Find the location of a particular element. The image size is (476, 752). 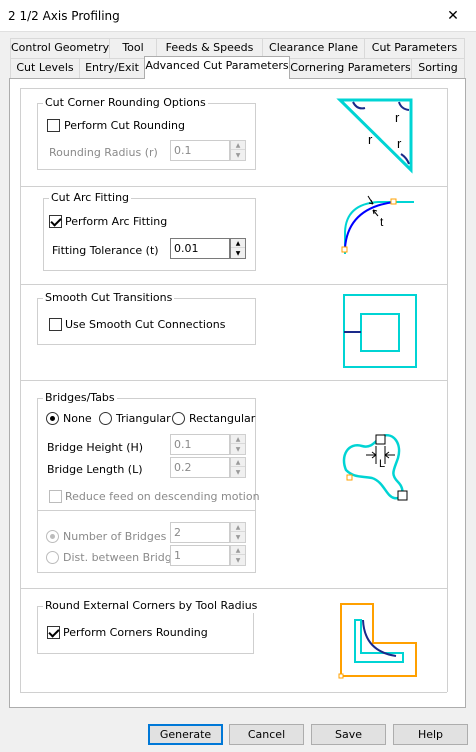

dist-between-bridges-input: 1 is located at coordinates (200, 555).